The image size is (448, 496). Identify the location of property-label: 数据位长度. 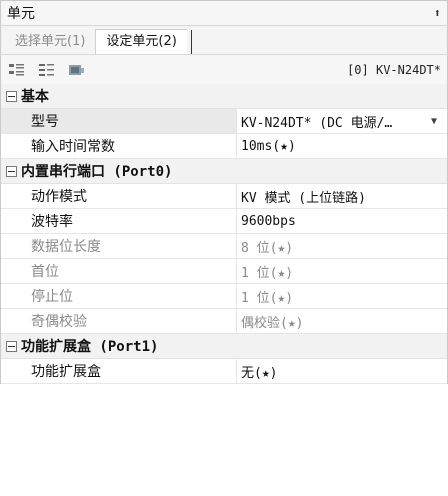
(119, 246).